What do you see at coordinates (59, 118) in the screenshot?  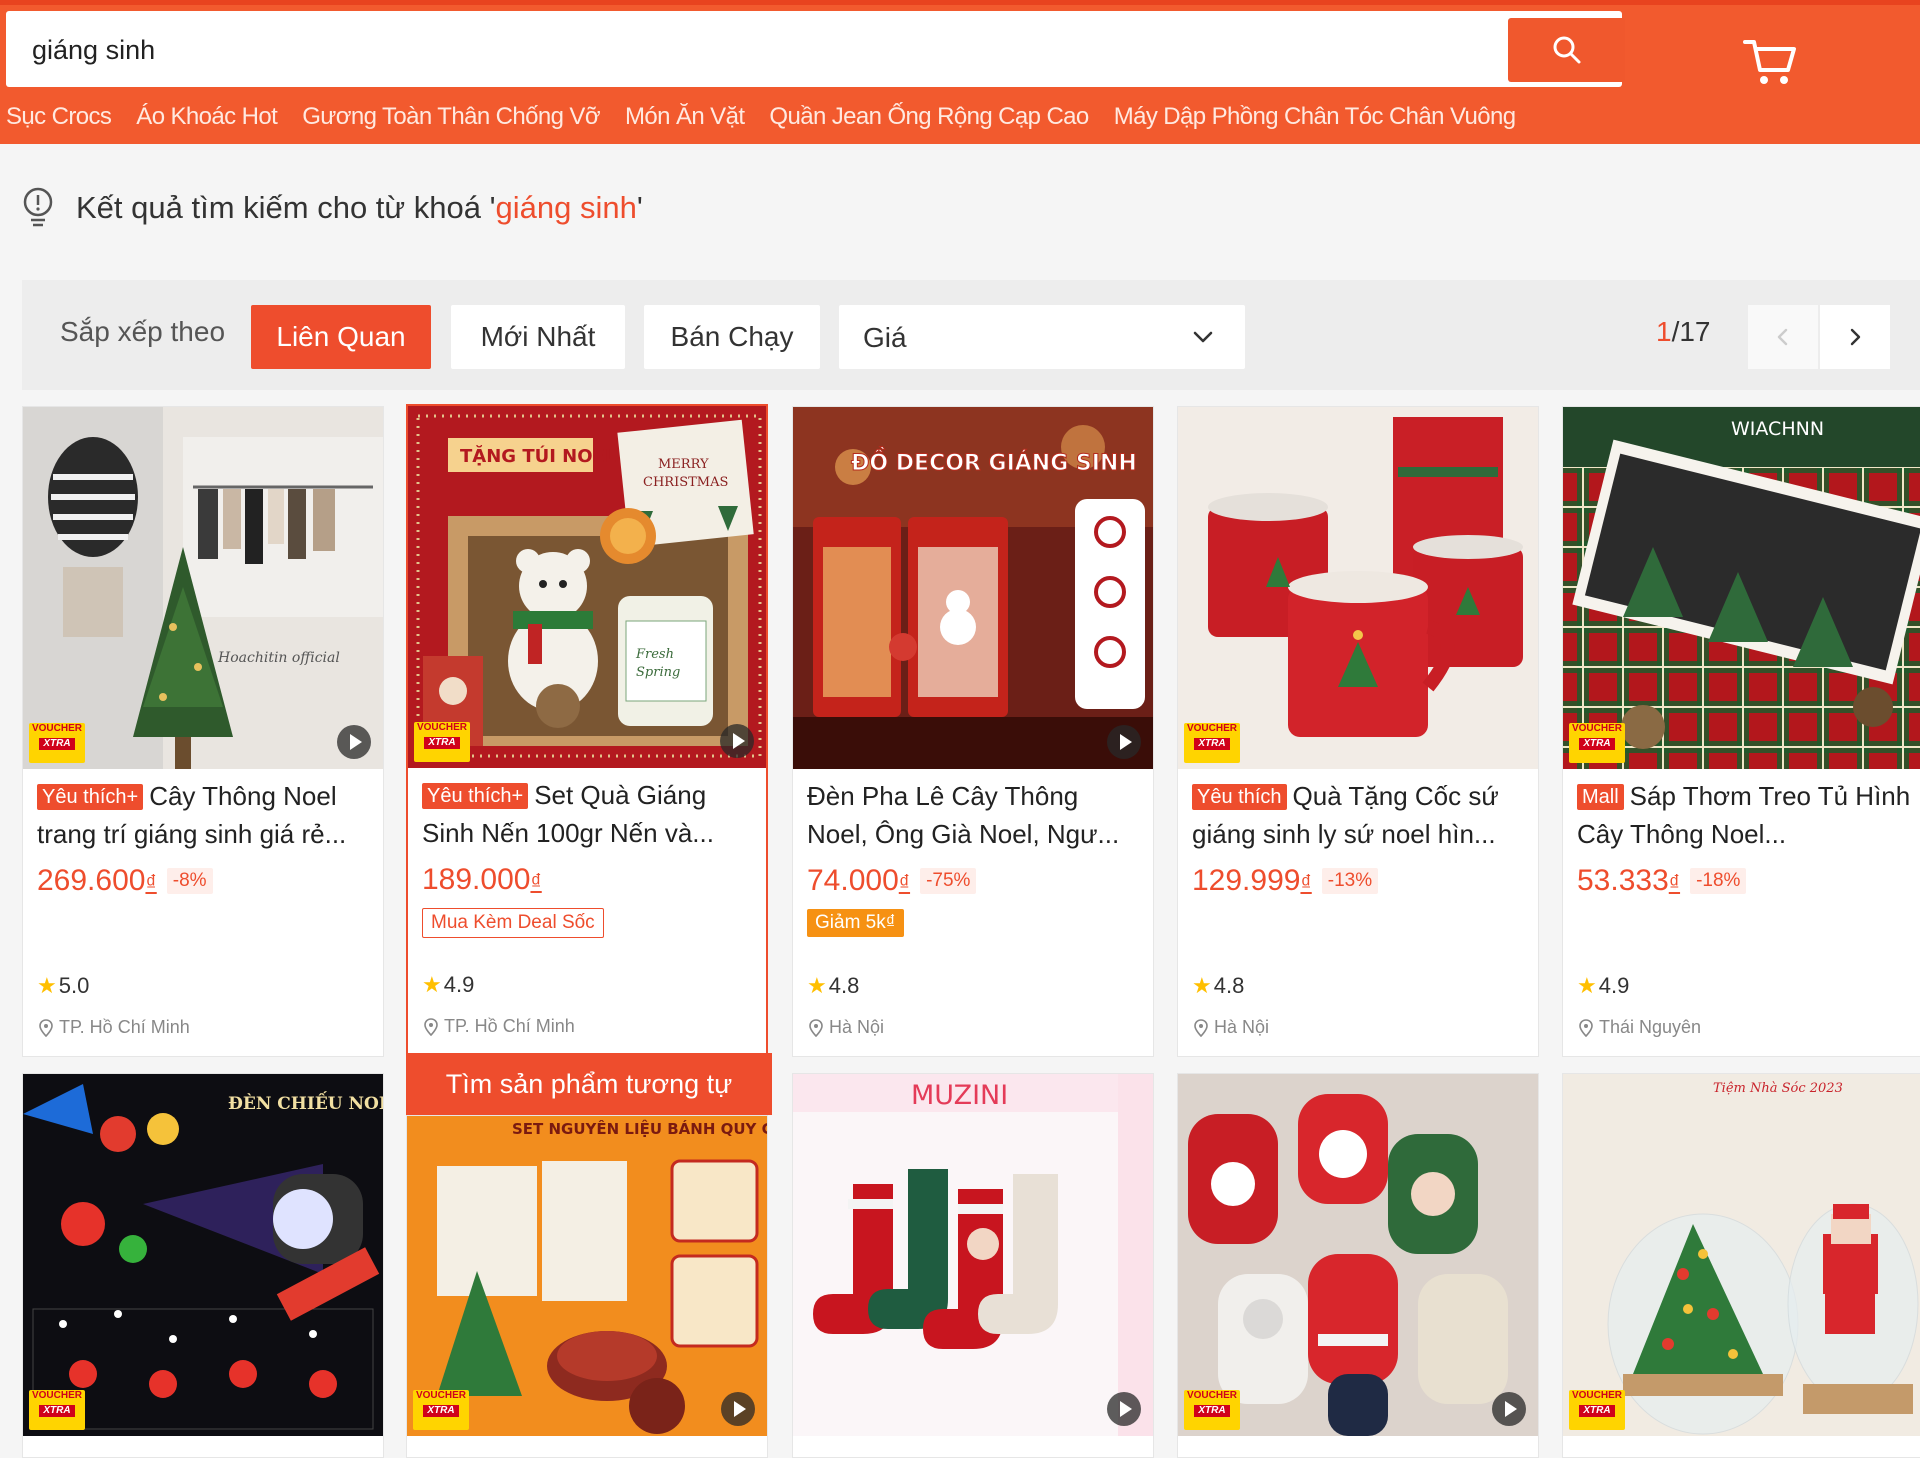 I see `suggestion-link: Sục Crocs` at bounding box center [59, 118].